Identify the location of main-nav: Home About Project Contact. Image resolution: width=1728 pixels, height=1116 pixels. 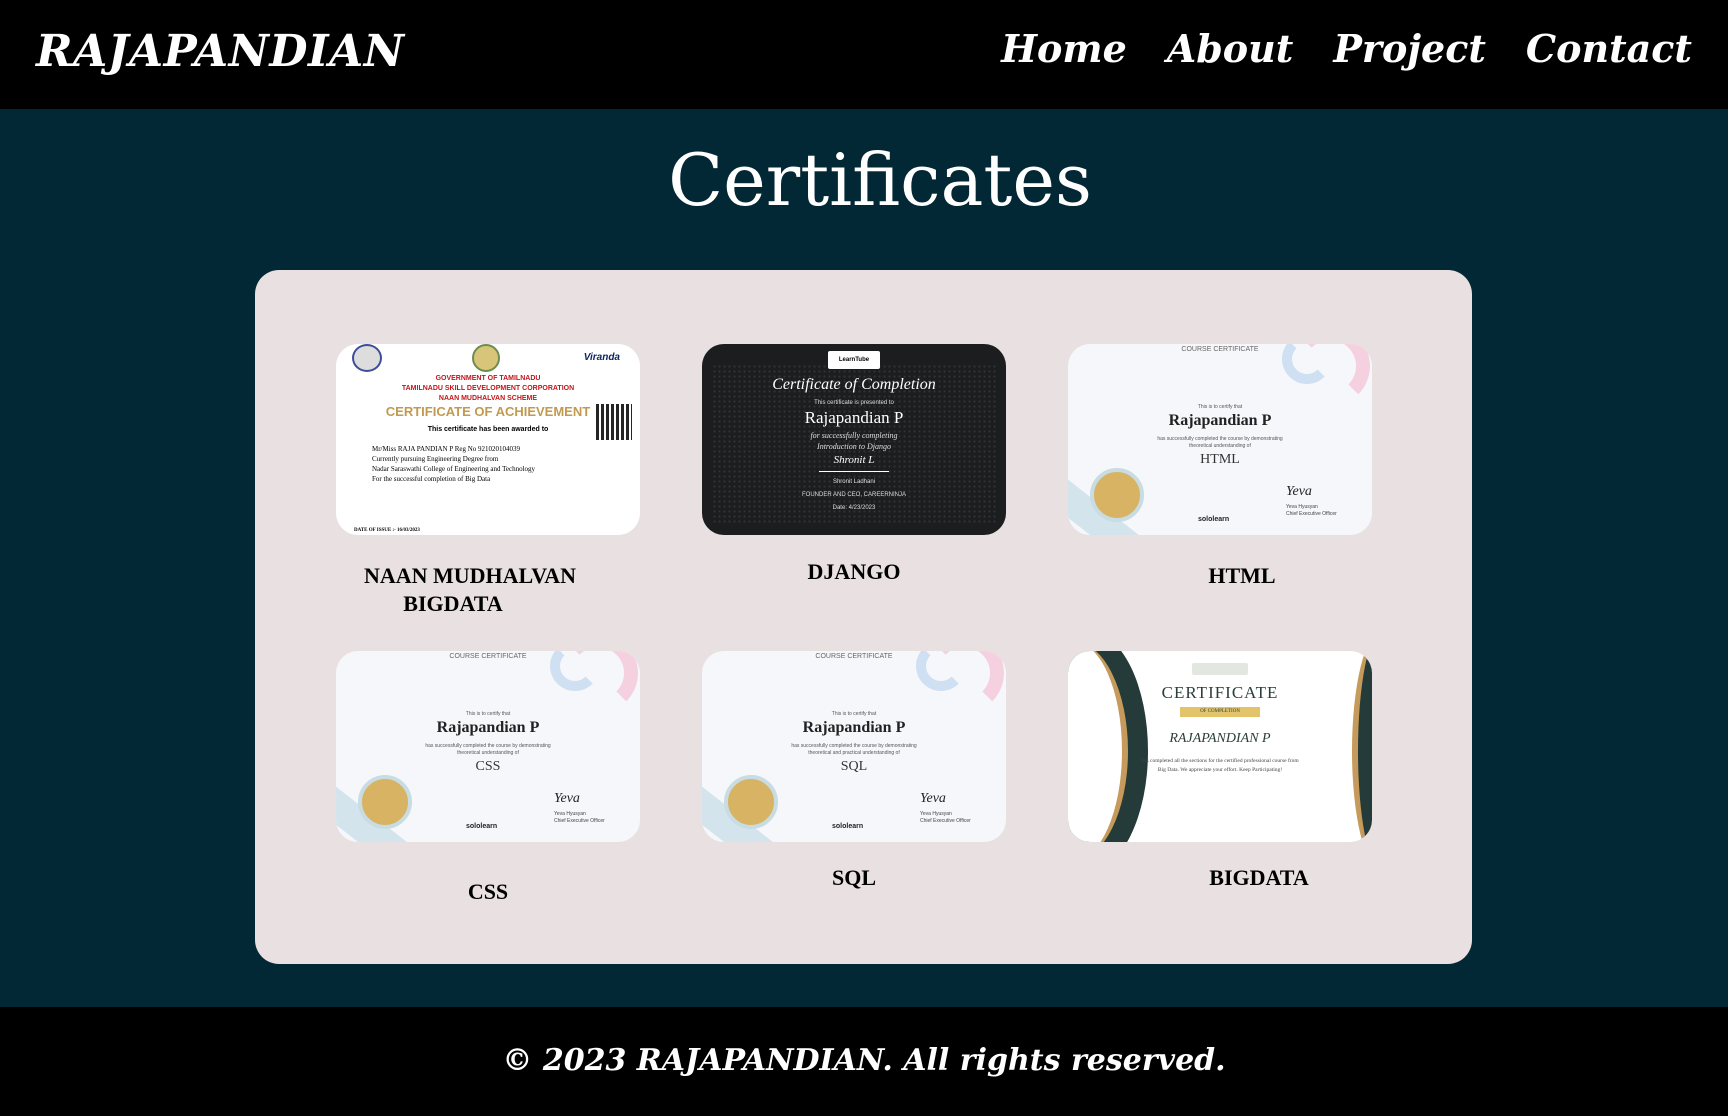
(1346, 48).